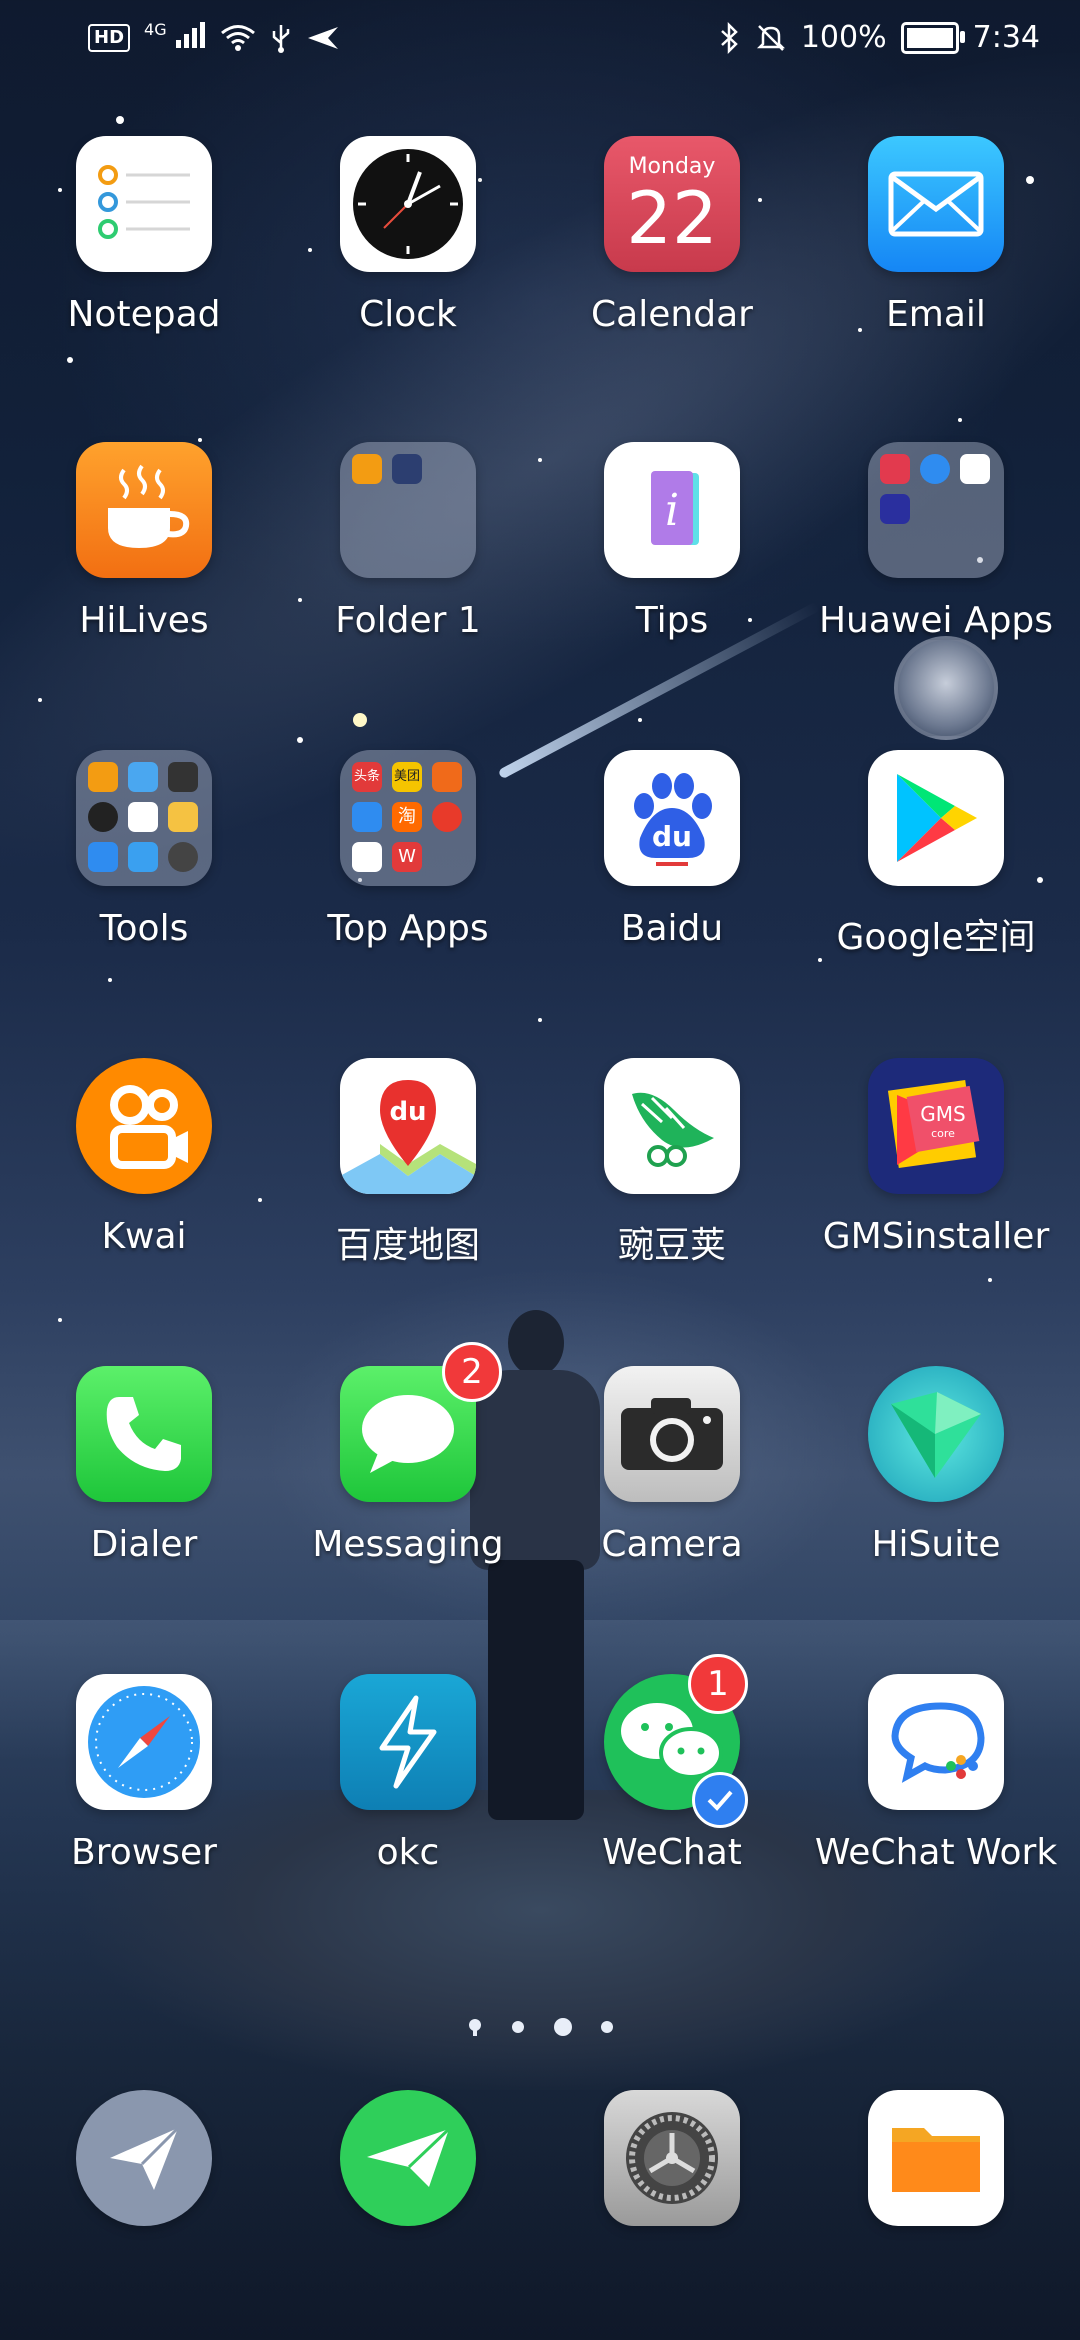 The width and height of the screenshot is (1080, 2340). I want to click on app-wechat: 1 WeChat, so click(672, 1763).